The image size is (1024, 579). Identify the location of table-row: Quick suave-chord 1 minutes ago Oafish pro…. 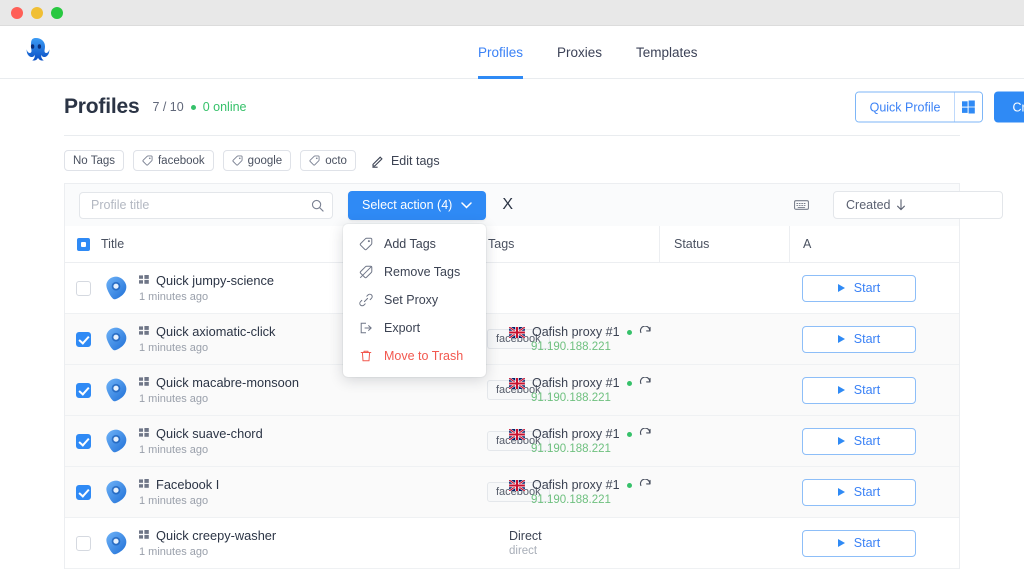
(512, 441).